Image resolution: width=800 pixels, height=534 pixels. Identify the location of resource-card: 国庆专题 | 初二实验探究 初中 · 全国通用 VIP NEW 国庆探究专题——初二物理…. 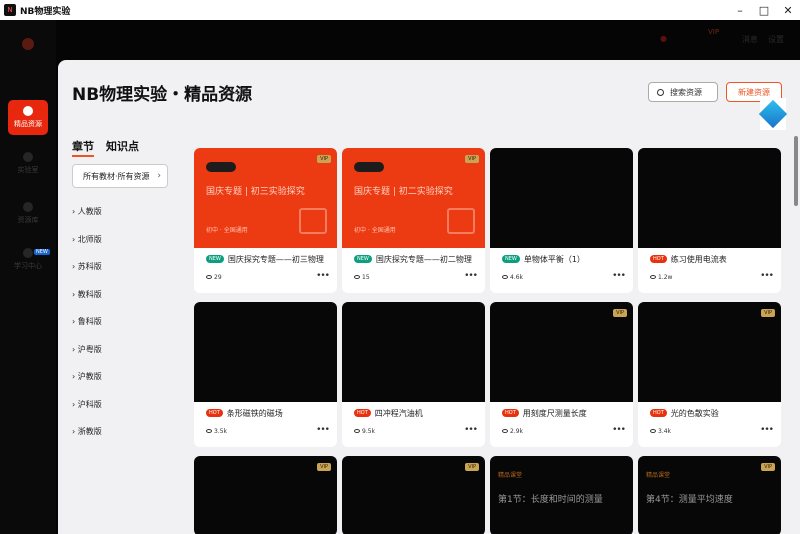
(413, 220).